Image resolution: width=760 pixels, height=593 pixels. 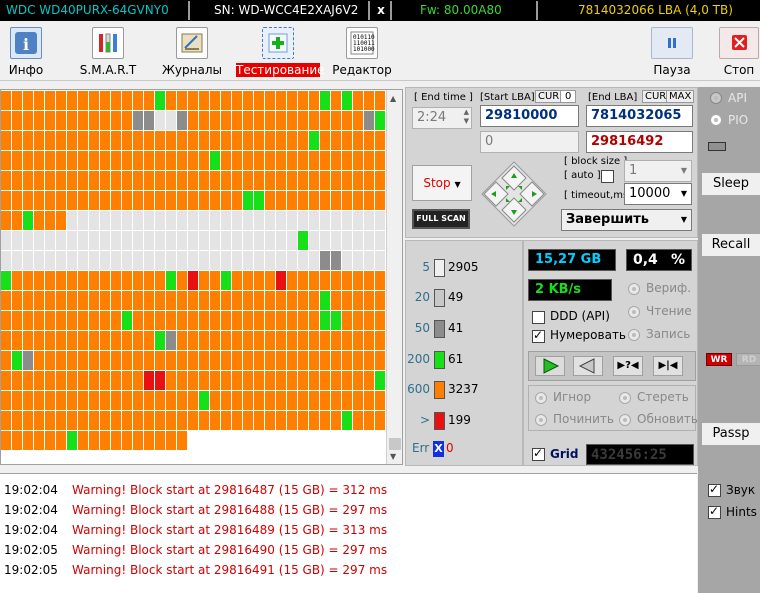 I want to click on reverse-button, so click(x=588, y=366).